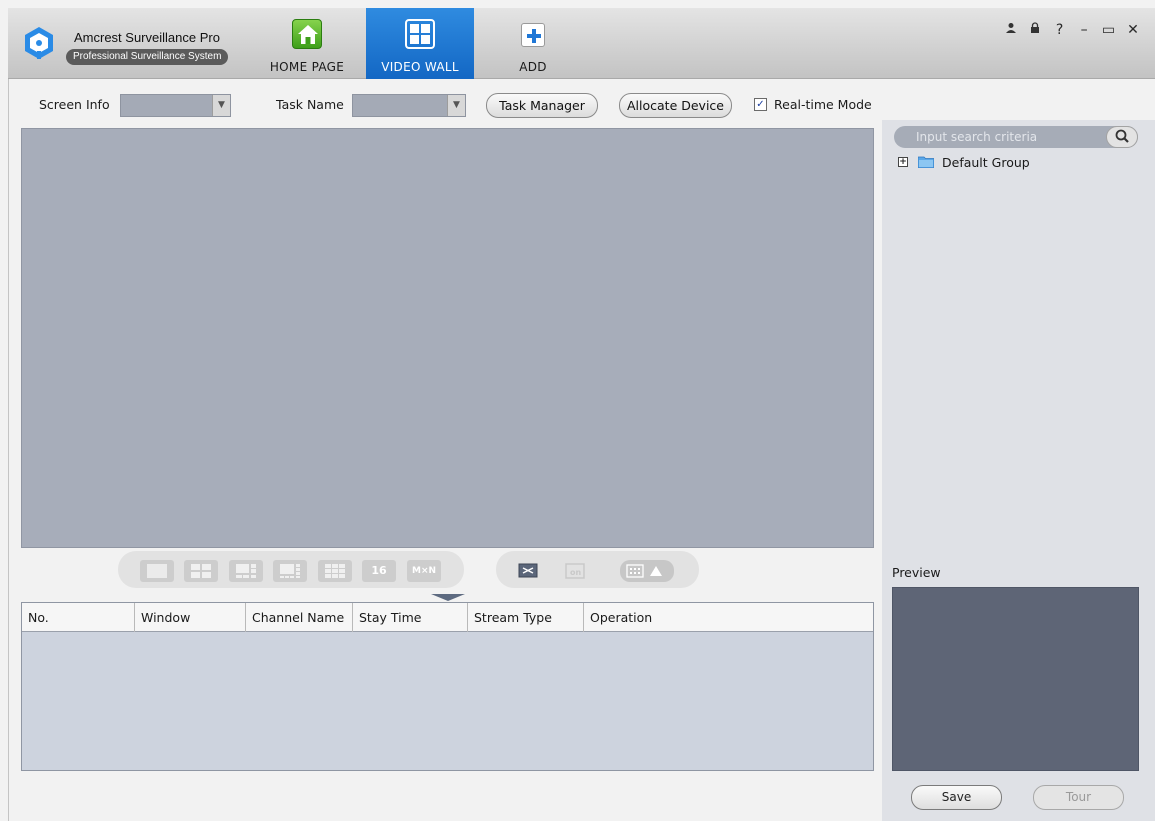 The height and width of the screenshot is (821, 1155). What do you see at coordinates (533, 35) in the screenshot?
I see `plus-icon` at bounding box center [533, 35].